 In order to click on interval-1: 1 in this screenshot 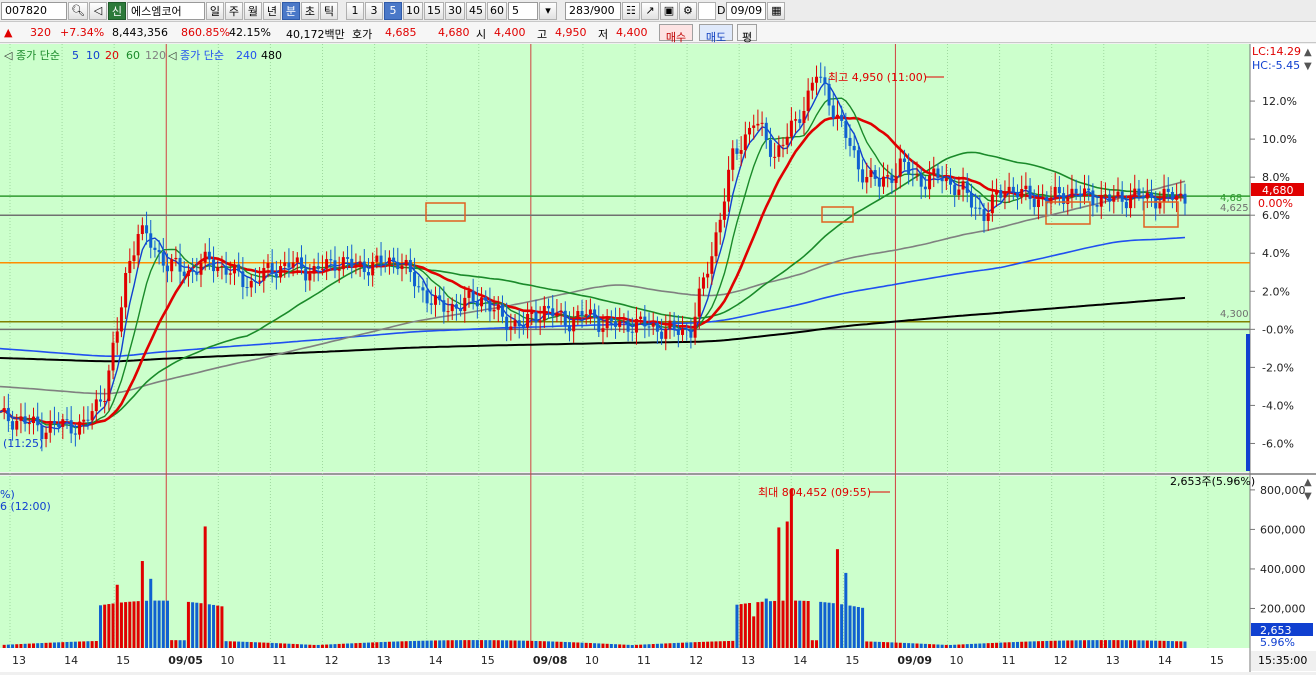, I will do `click(354, 10)`.